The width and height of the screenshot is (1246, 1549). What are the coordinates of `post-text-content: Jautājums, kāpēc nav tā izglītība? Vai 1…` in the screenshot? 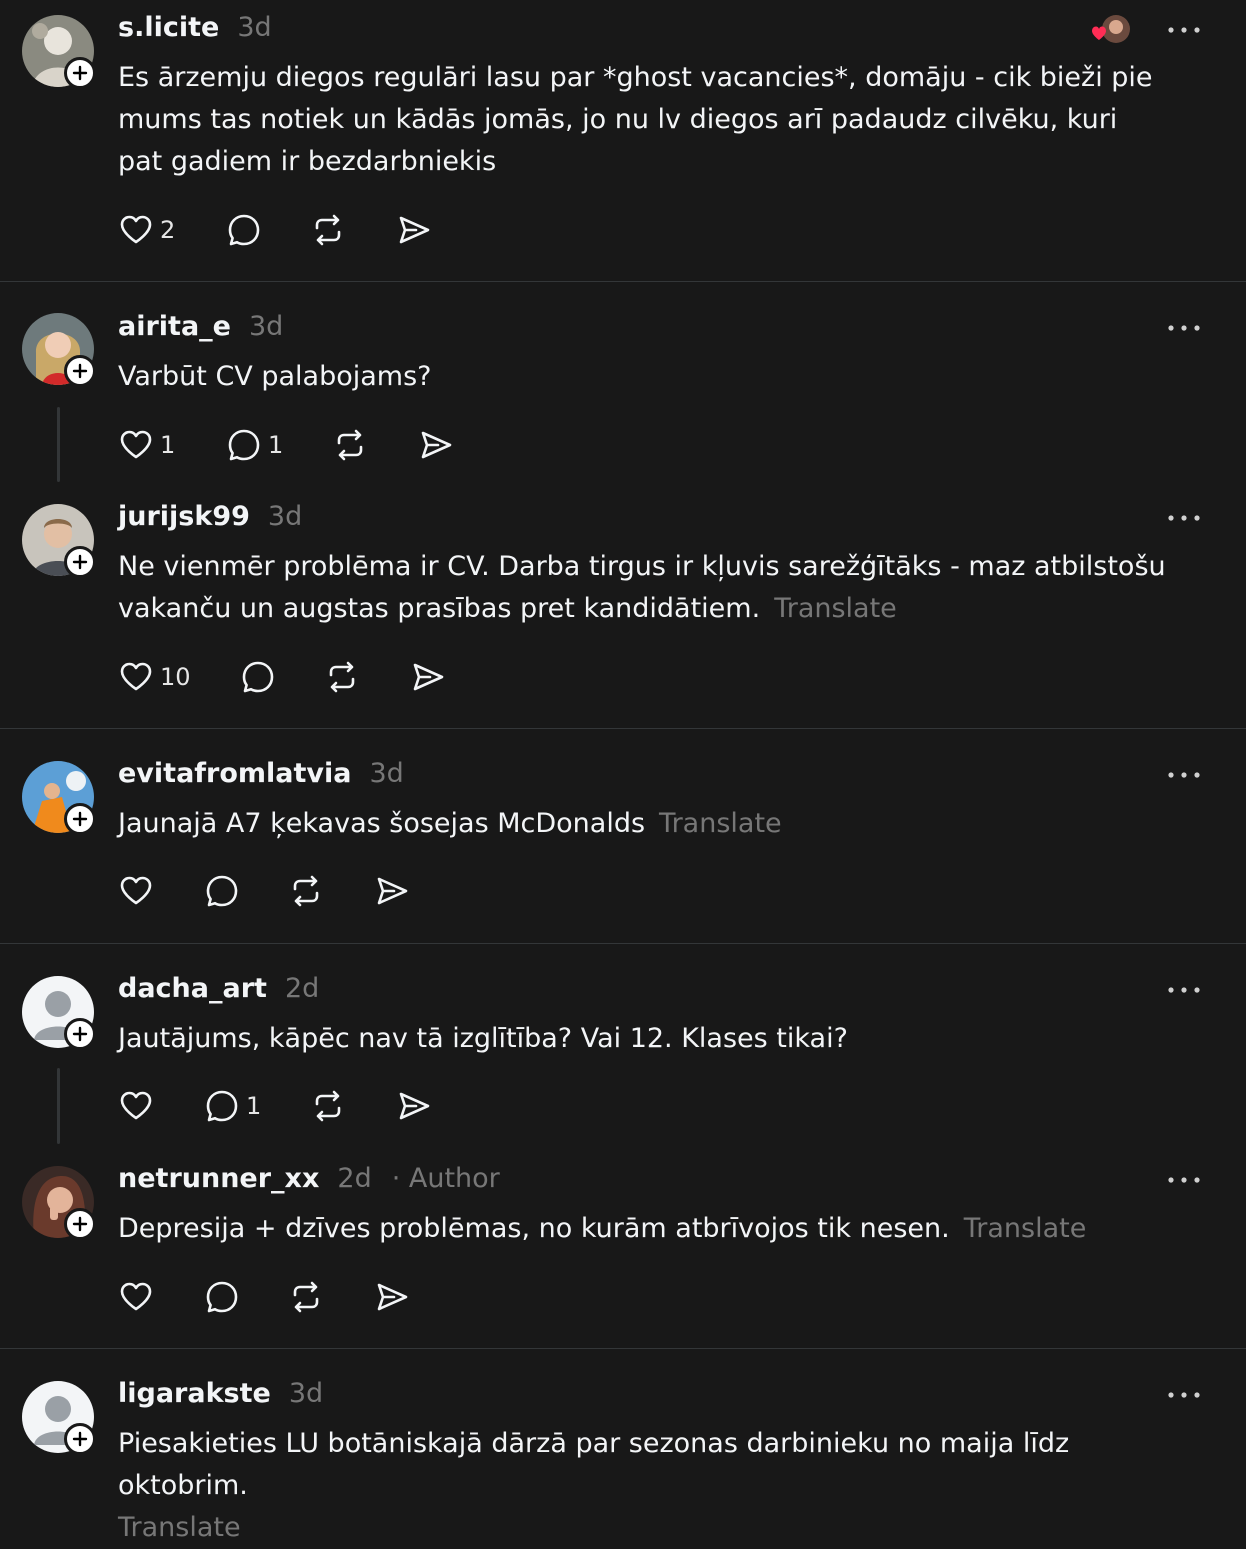 It's located at (483, 1038).